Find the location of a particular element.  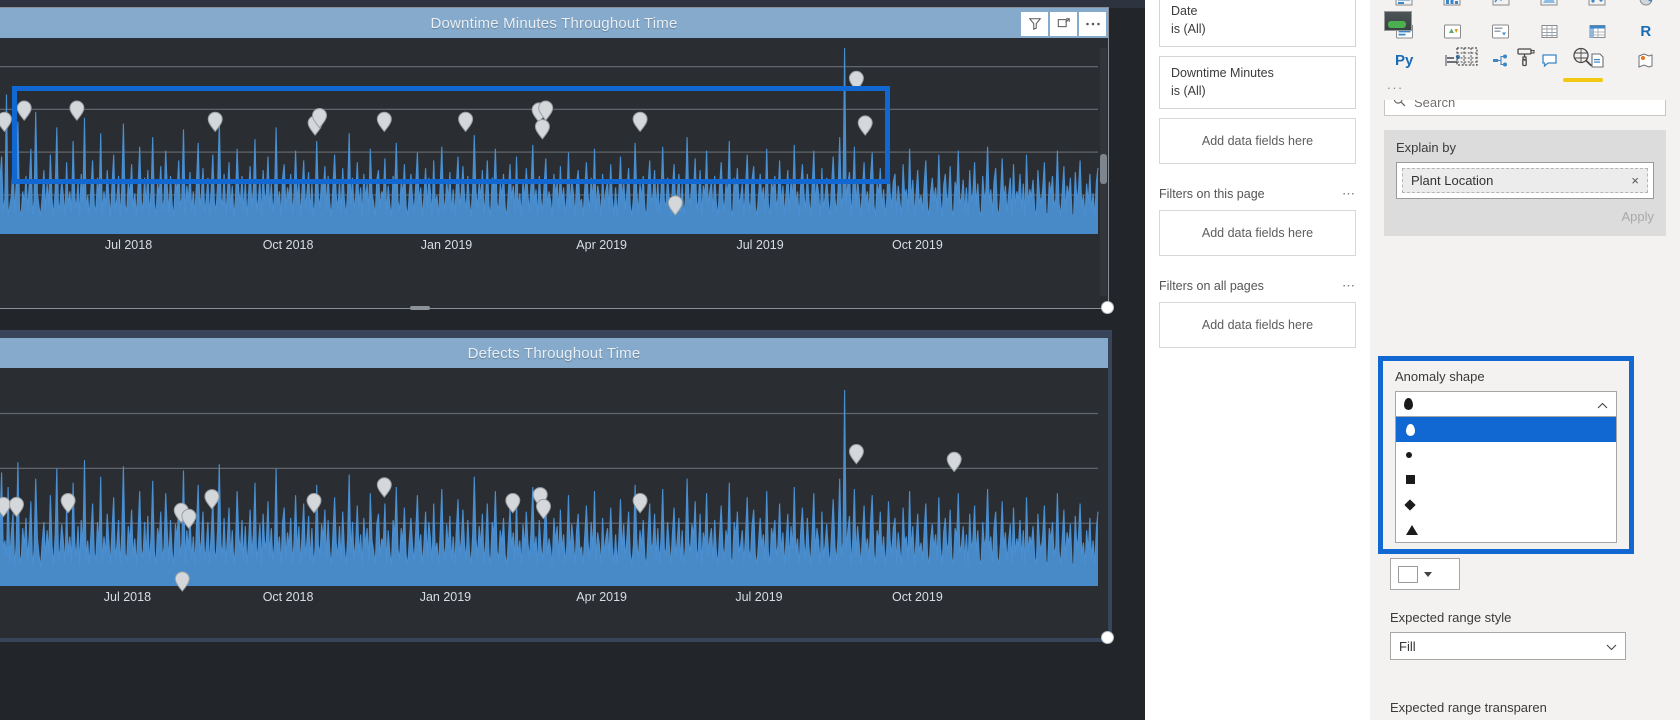

visual2-tick-3: Apr 2019 is located at coordinates (602, 597).